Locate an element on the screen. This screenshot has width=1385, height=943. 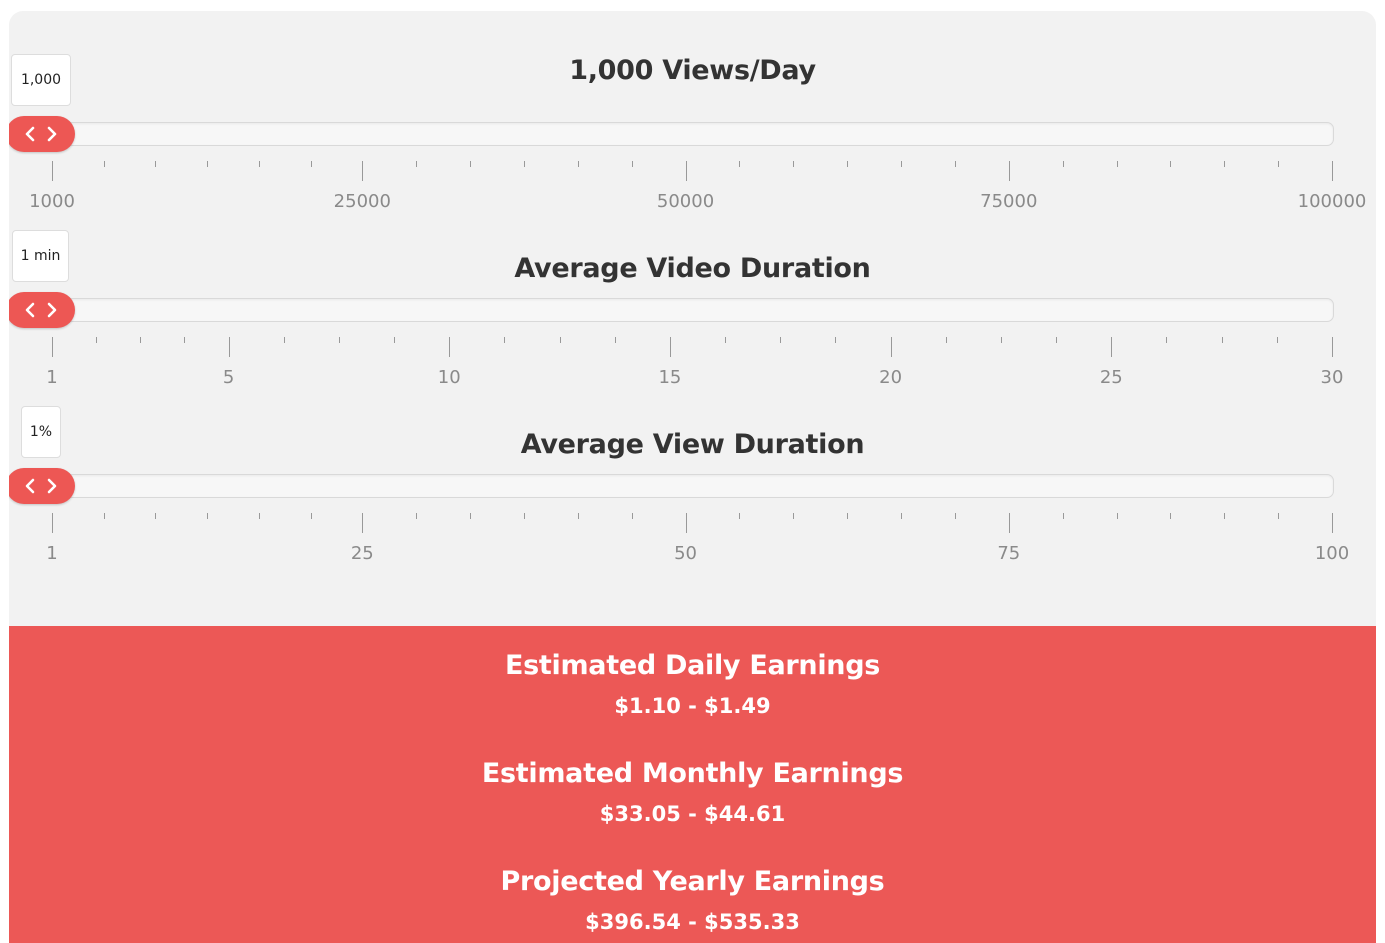
tick-label: 30 is located at coordinates (1332, 377).